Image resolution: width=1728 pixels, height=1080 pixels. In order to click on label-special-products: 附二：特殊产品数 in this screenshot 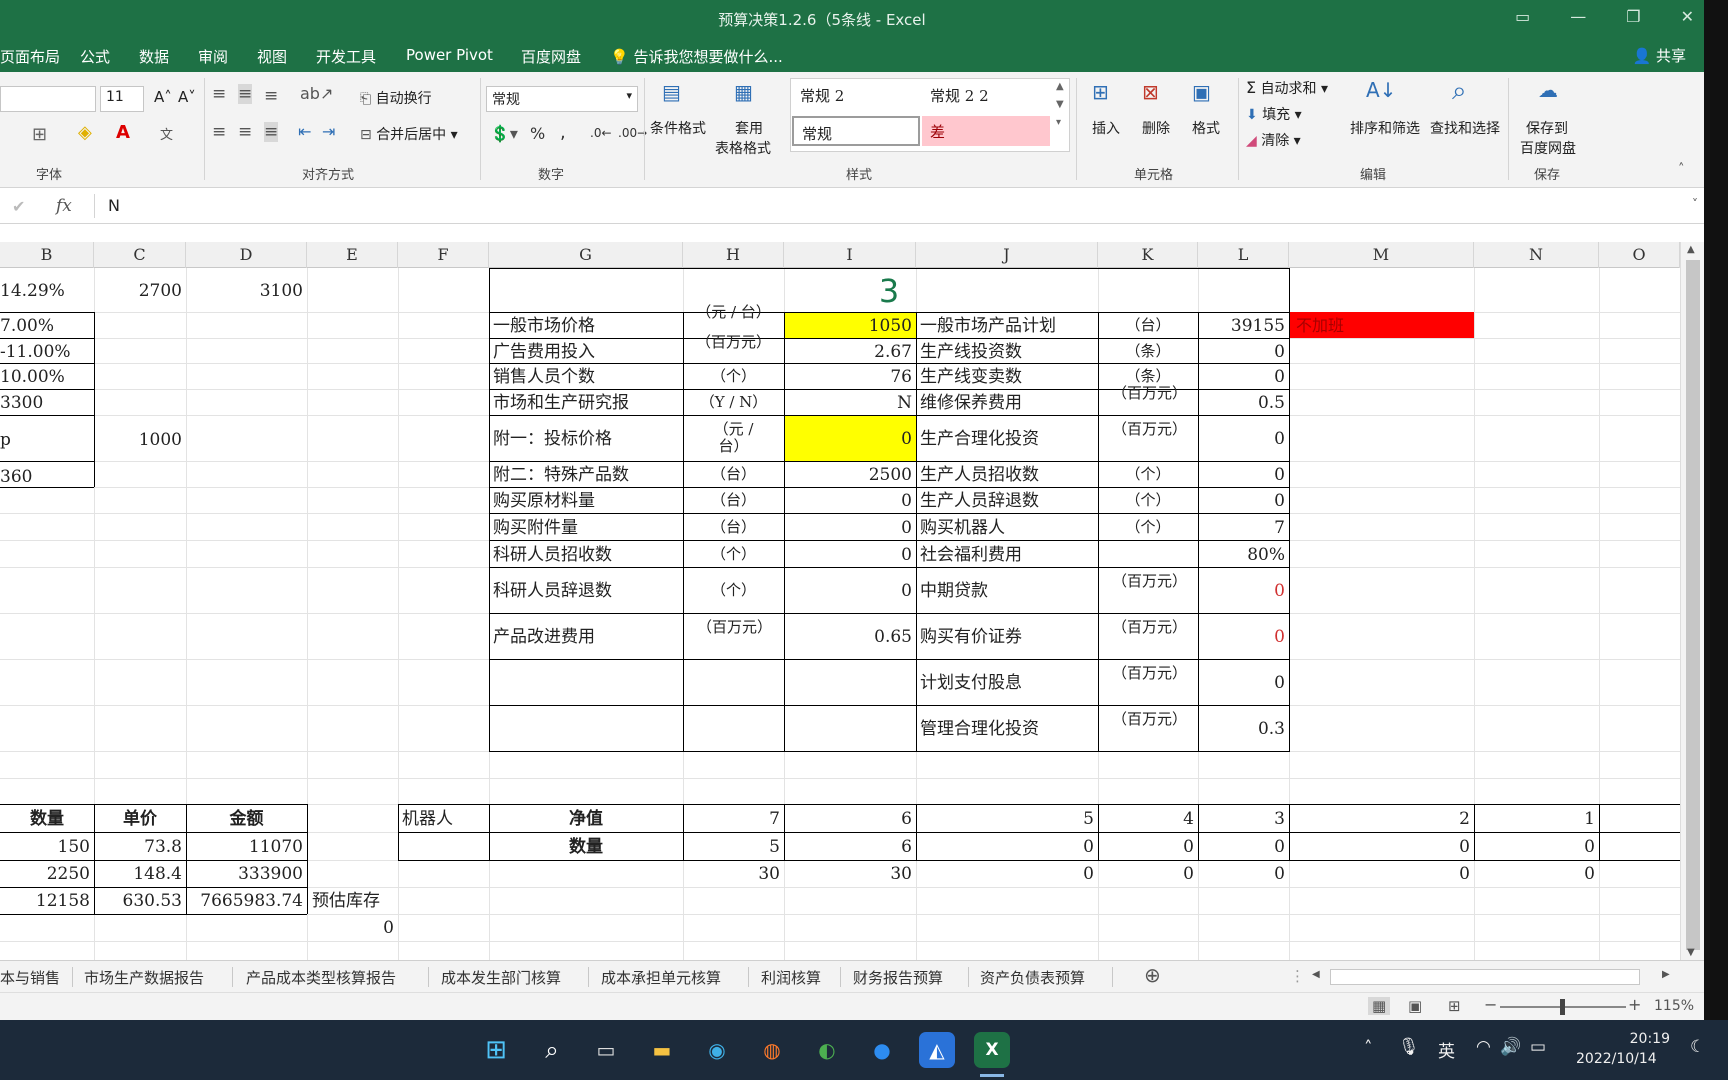, I will do `click(561, 475)`.